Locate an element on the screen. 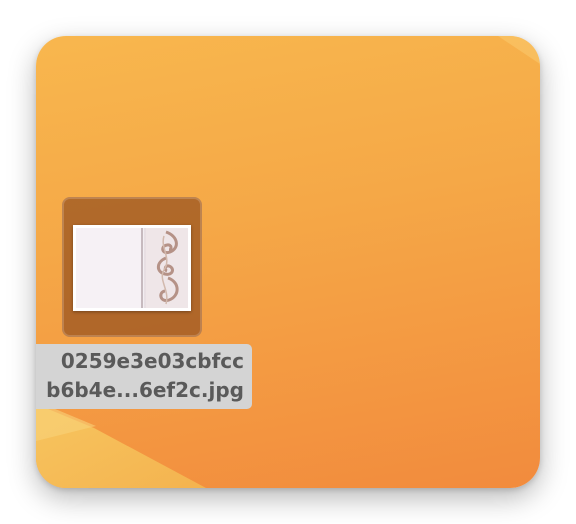 This screenshot has height=524, width=576. ornament-thumbnail-icon is located at coordinates (132, 268).